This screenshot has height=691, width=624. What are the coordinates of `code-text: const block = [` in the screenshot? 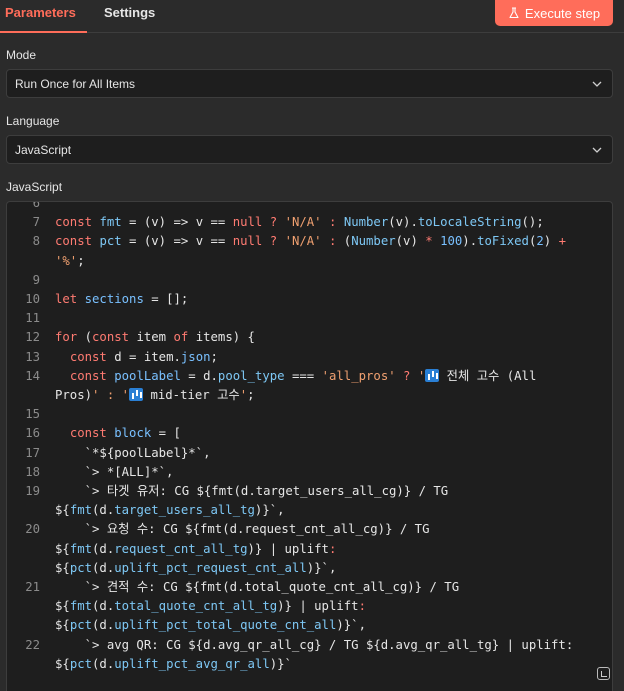 It's located at (125, 433).